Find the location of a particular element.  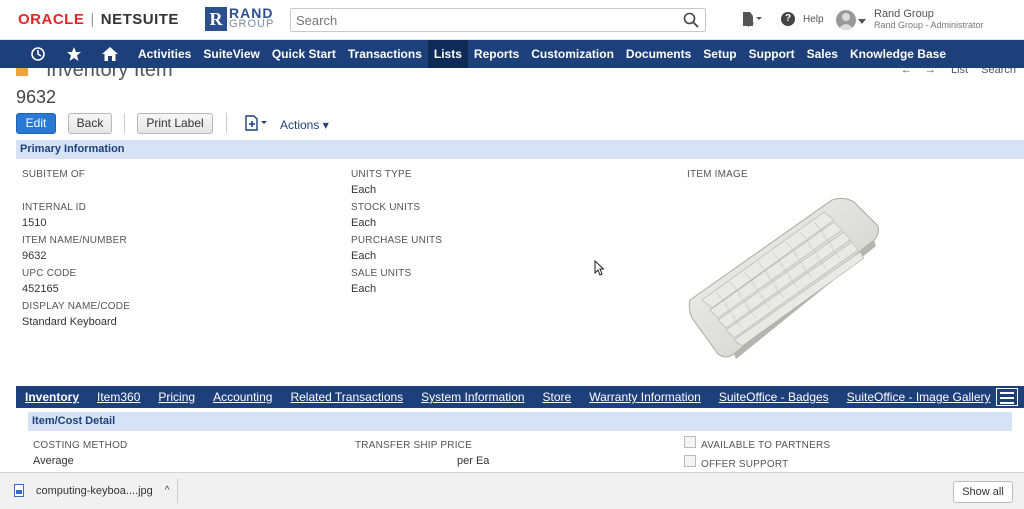

list-link: List is located at coordinates (959, 72).